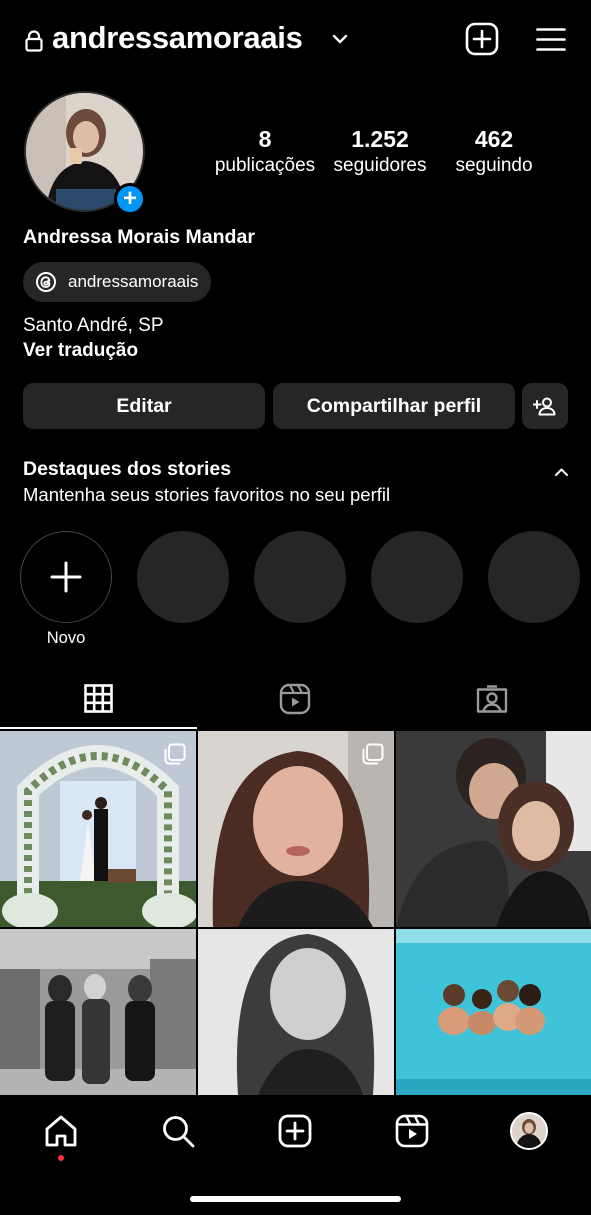 The height and width of the screenshot is (1215, 591). Describe the element at coordinates (340, 39) in the screenshot. I see `chevron-down-icon` at that location.